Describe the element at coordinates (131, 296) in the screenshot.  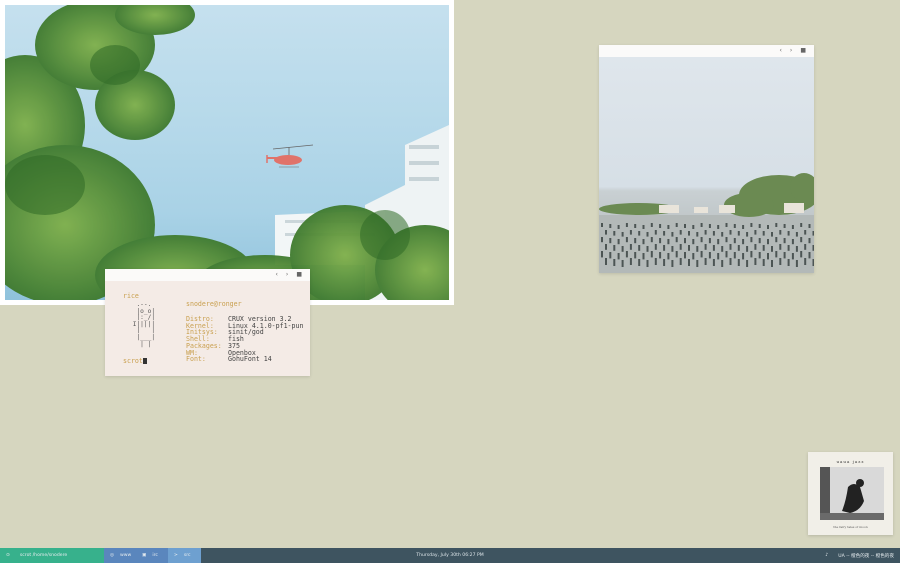
I see `command-line: rice` at that location.